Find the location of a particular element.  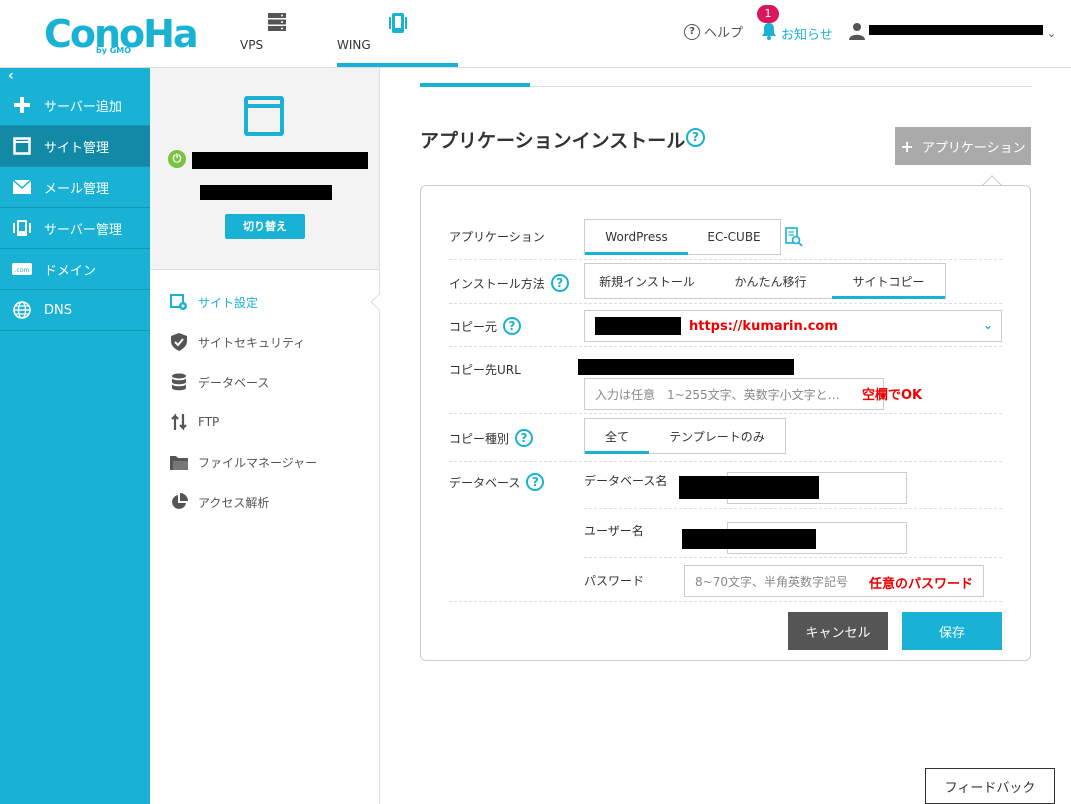

settings-tabbar is located at coordinates (726, 77).